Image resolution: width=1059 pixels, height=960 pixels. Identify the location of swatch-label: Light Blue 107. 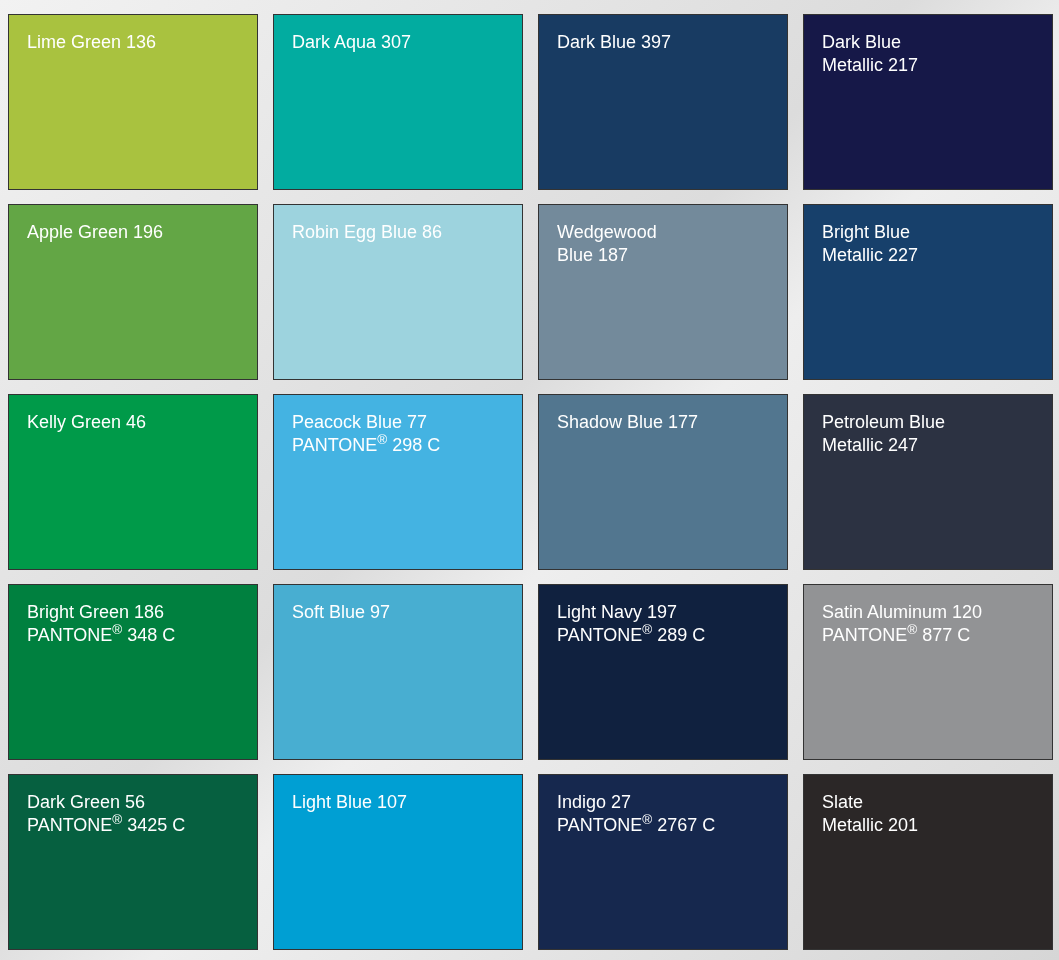
(350, 802).